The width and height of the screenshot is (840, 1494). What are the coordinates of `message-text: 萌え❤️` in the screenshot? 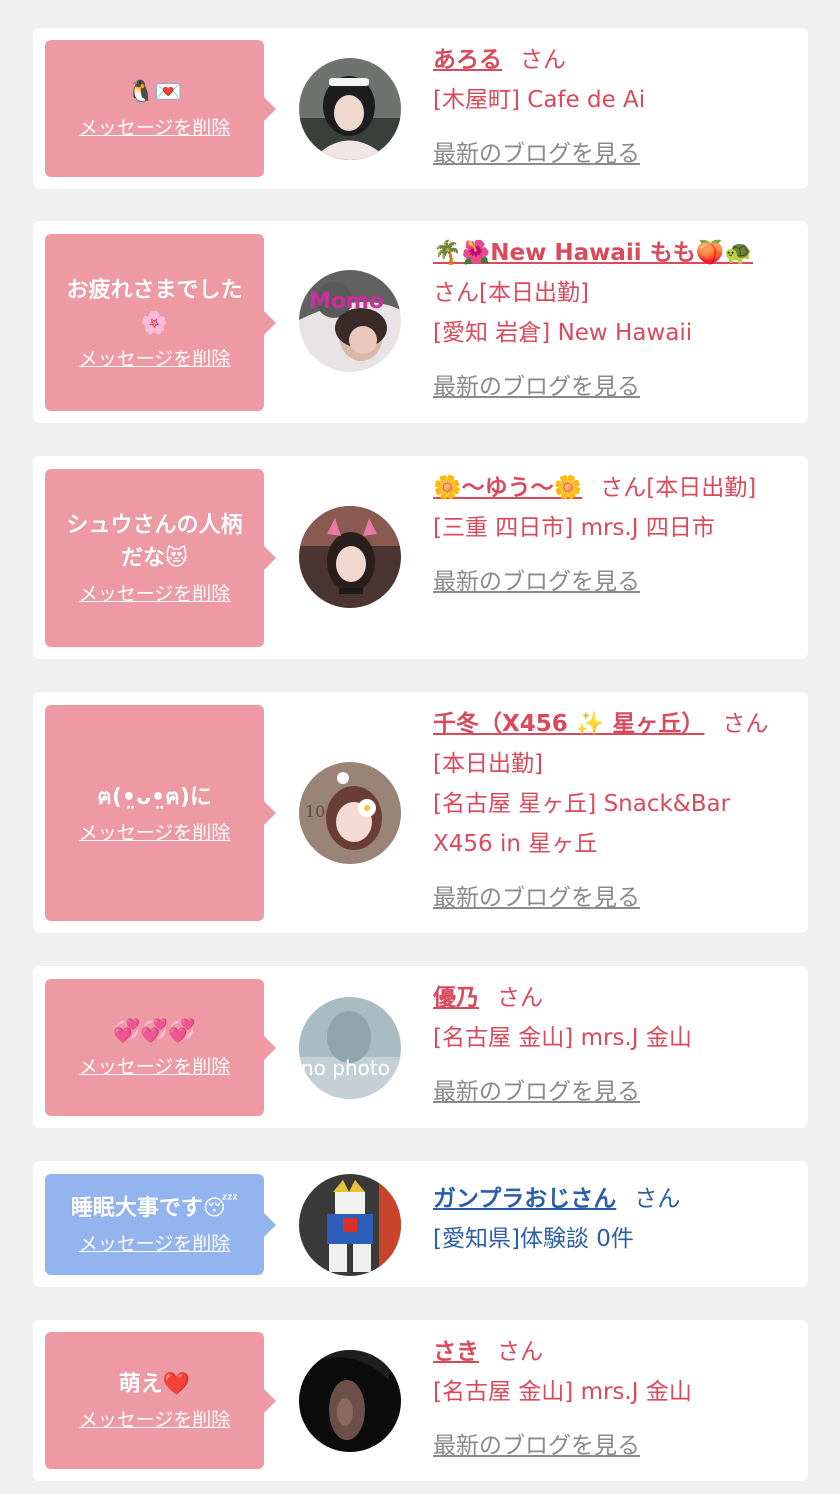 It's located at (154, 1384).